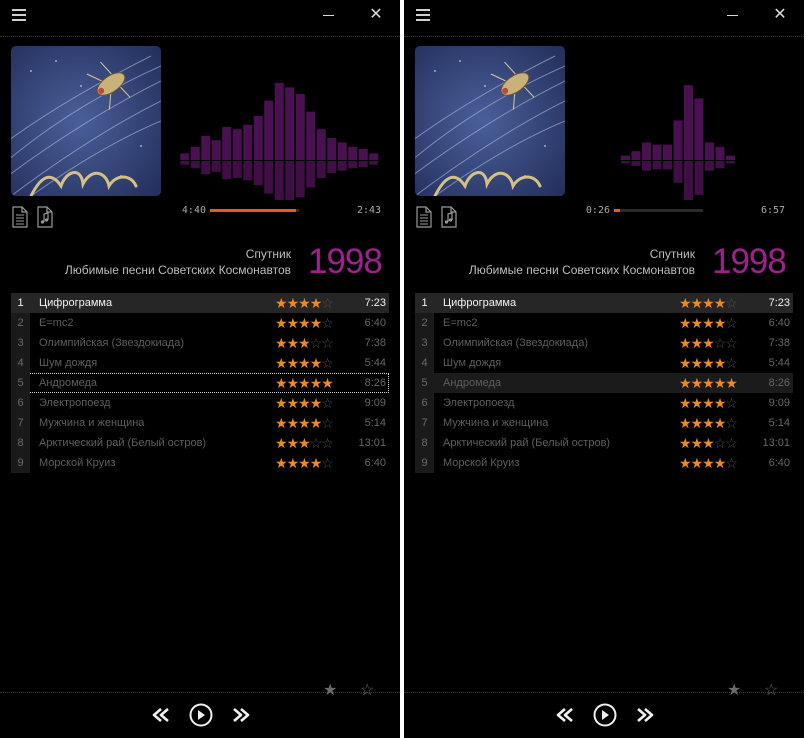 This screenshot has height=738, width=806. Describe the element at coordinates (200, 16) in the screenshot. I see `title-bar: ✕` at that location.